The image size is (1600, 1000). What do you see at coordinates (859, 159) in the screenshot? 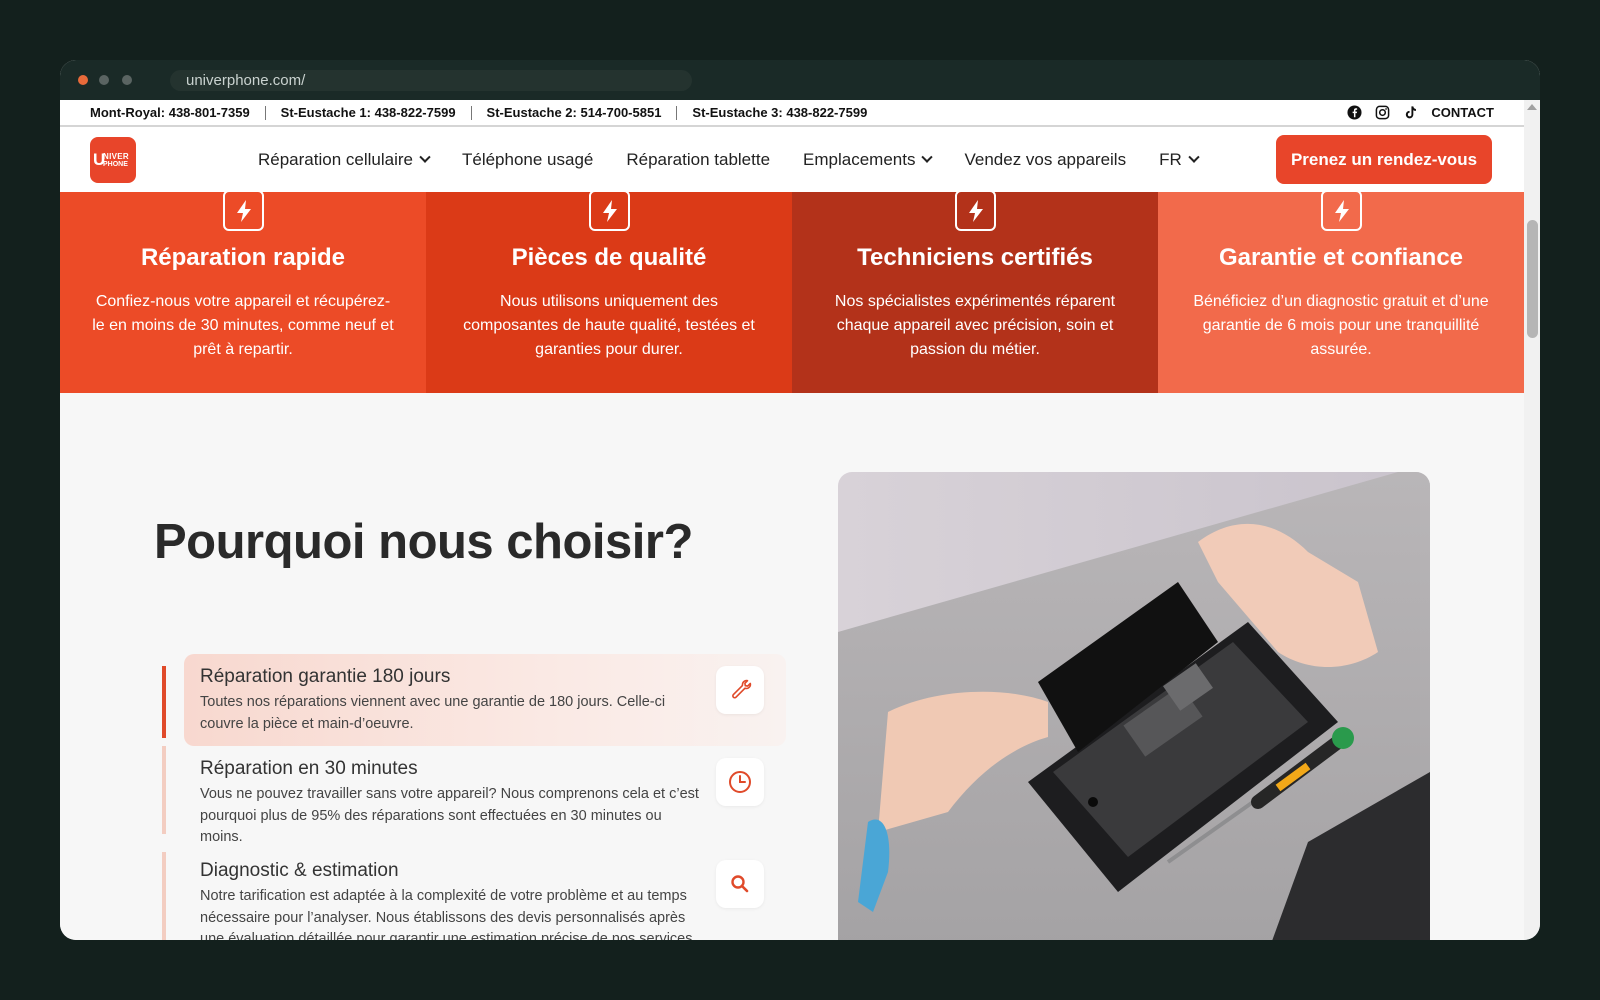
I see `nav-item-label: Emplacements` at bounding box center [859, 159].